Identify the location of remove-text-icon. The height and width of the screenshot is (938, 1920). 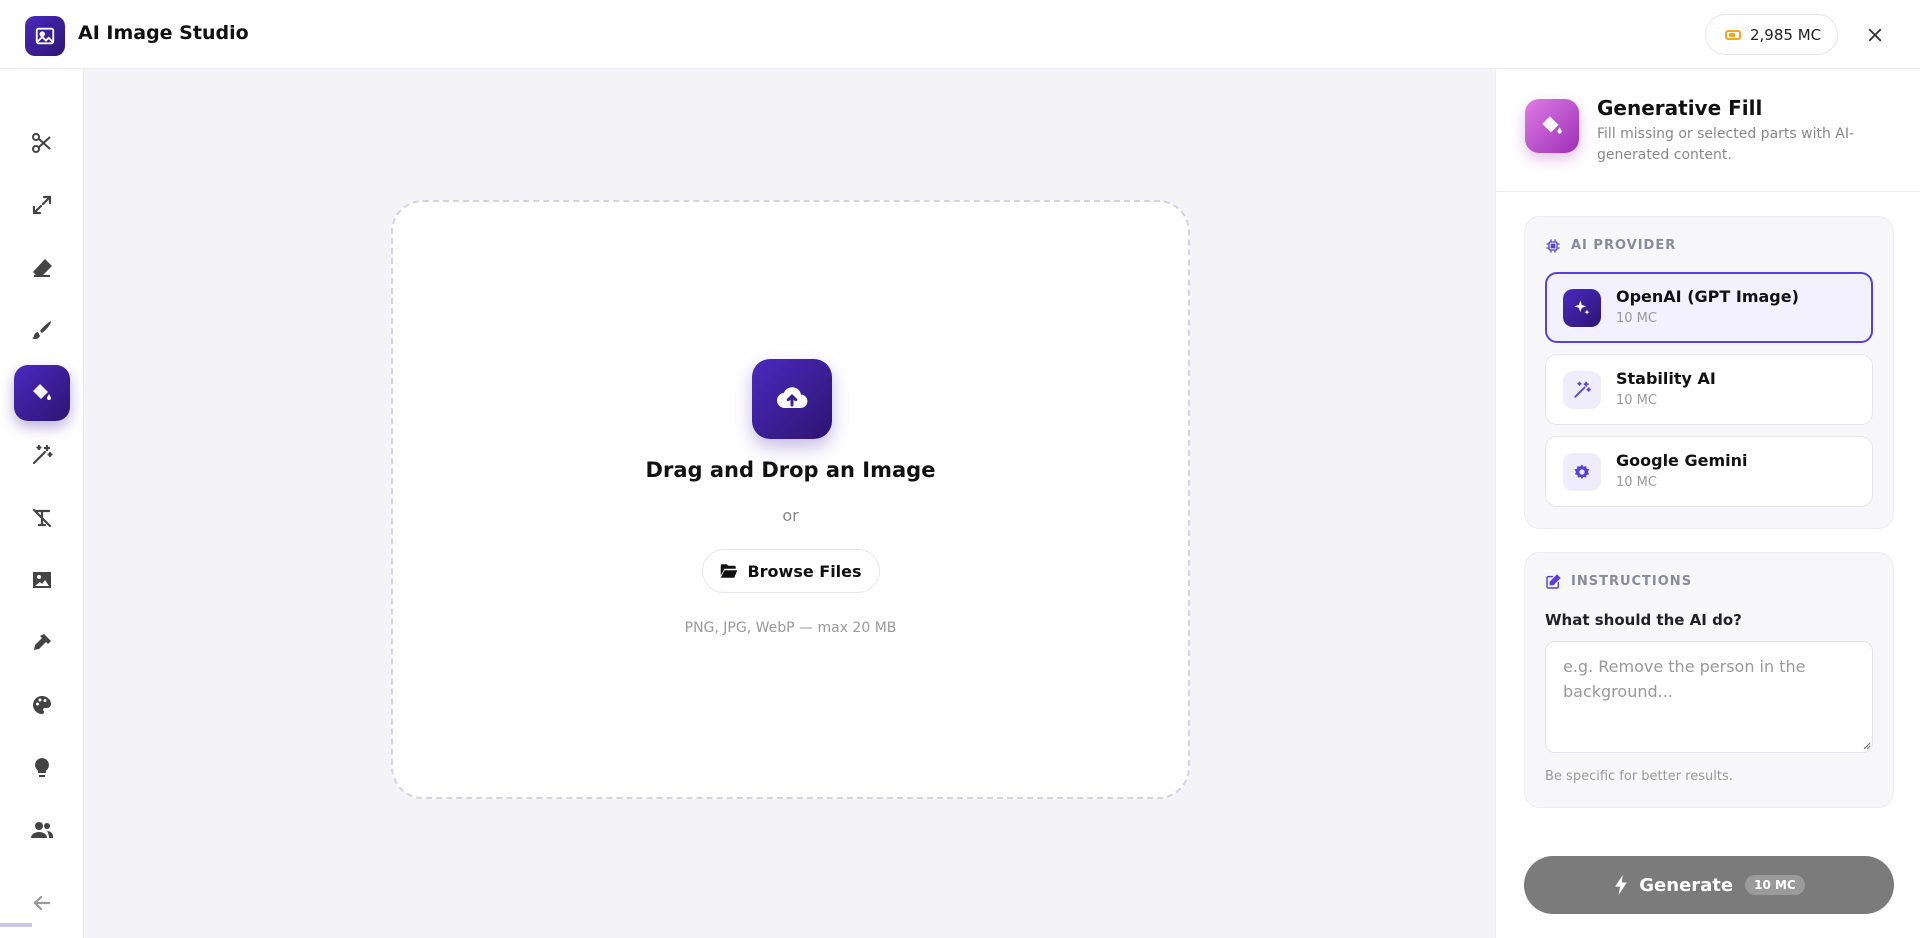
(42, 518).